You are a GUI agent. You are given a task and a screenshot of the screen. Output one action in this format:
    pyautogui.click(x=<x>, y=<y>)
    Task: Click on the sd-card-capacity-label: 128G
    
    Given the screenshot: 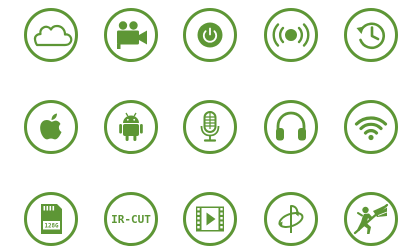 What is the action you would take?
    pyautogui.click(x=52, y=227)
    